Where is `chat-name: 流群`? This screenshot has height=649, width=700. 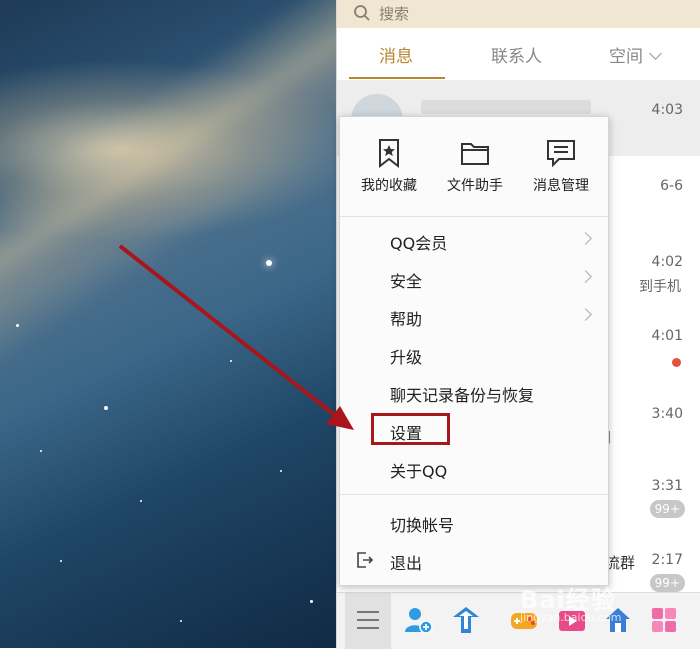 chat-name: 流群 is located at coordinates (620, 563).